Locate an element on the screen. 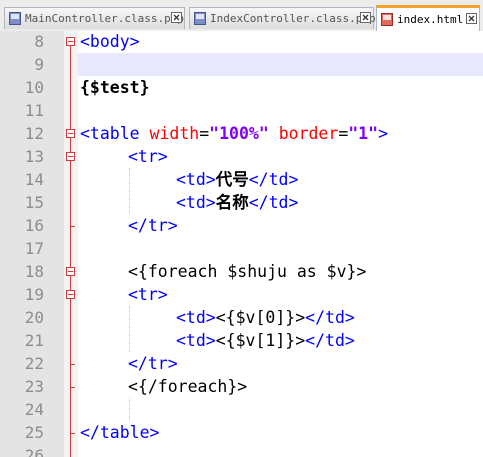 The image size is (483, 457). line-number: 17 is located at coordinates (34, 248).